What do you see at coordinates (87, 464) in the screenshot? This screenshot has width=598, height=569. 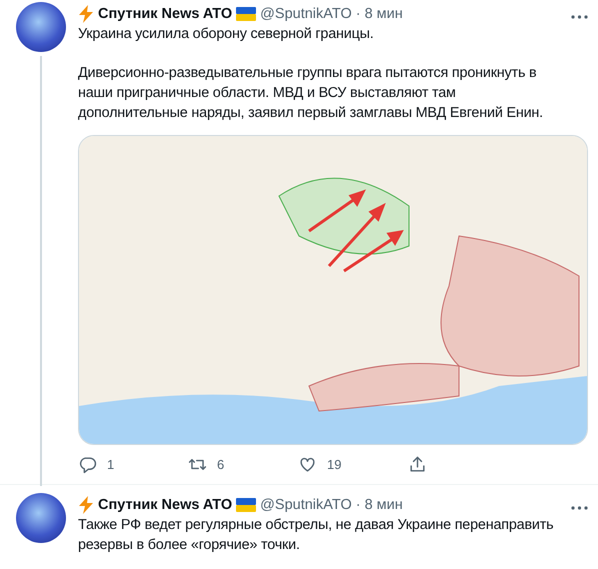 I see `reply-icon` at bounding box center [87, 464].